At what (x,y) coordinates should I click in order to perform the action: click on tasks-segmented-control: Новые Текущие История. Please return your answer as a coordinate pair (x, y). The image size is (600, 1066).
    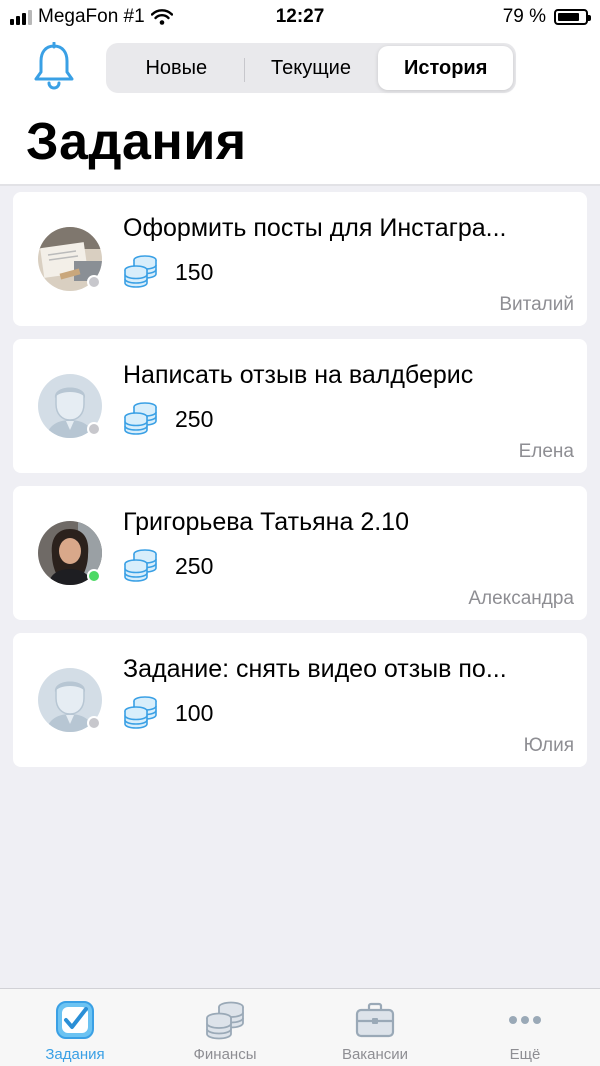
    Looking at the image, I should click on (311, 68).